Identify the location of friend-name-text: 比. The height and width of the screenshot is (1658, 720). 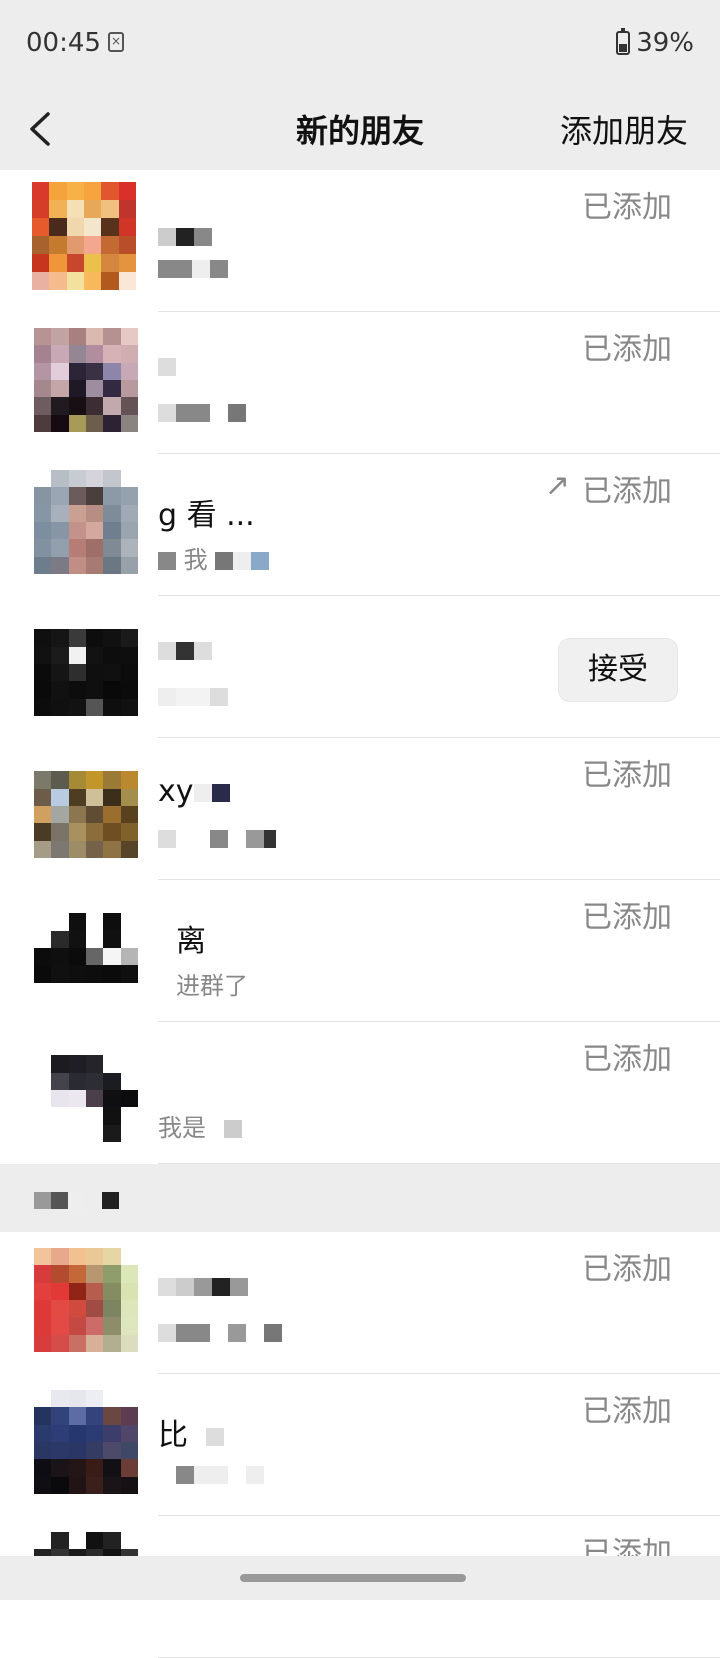
(173, 1435).